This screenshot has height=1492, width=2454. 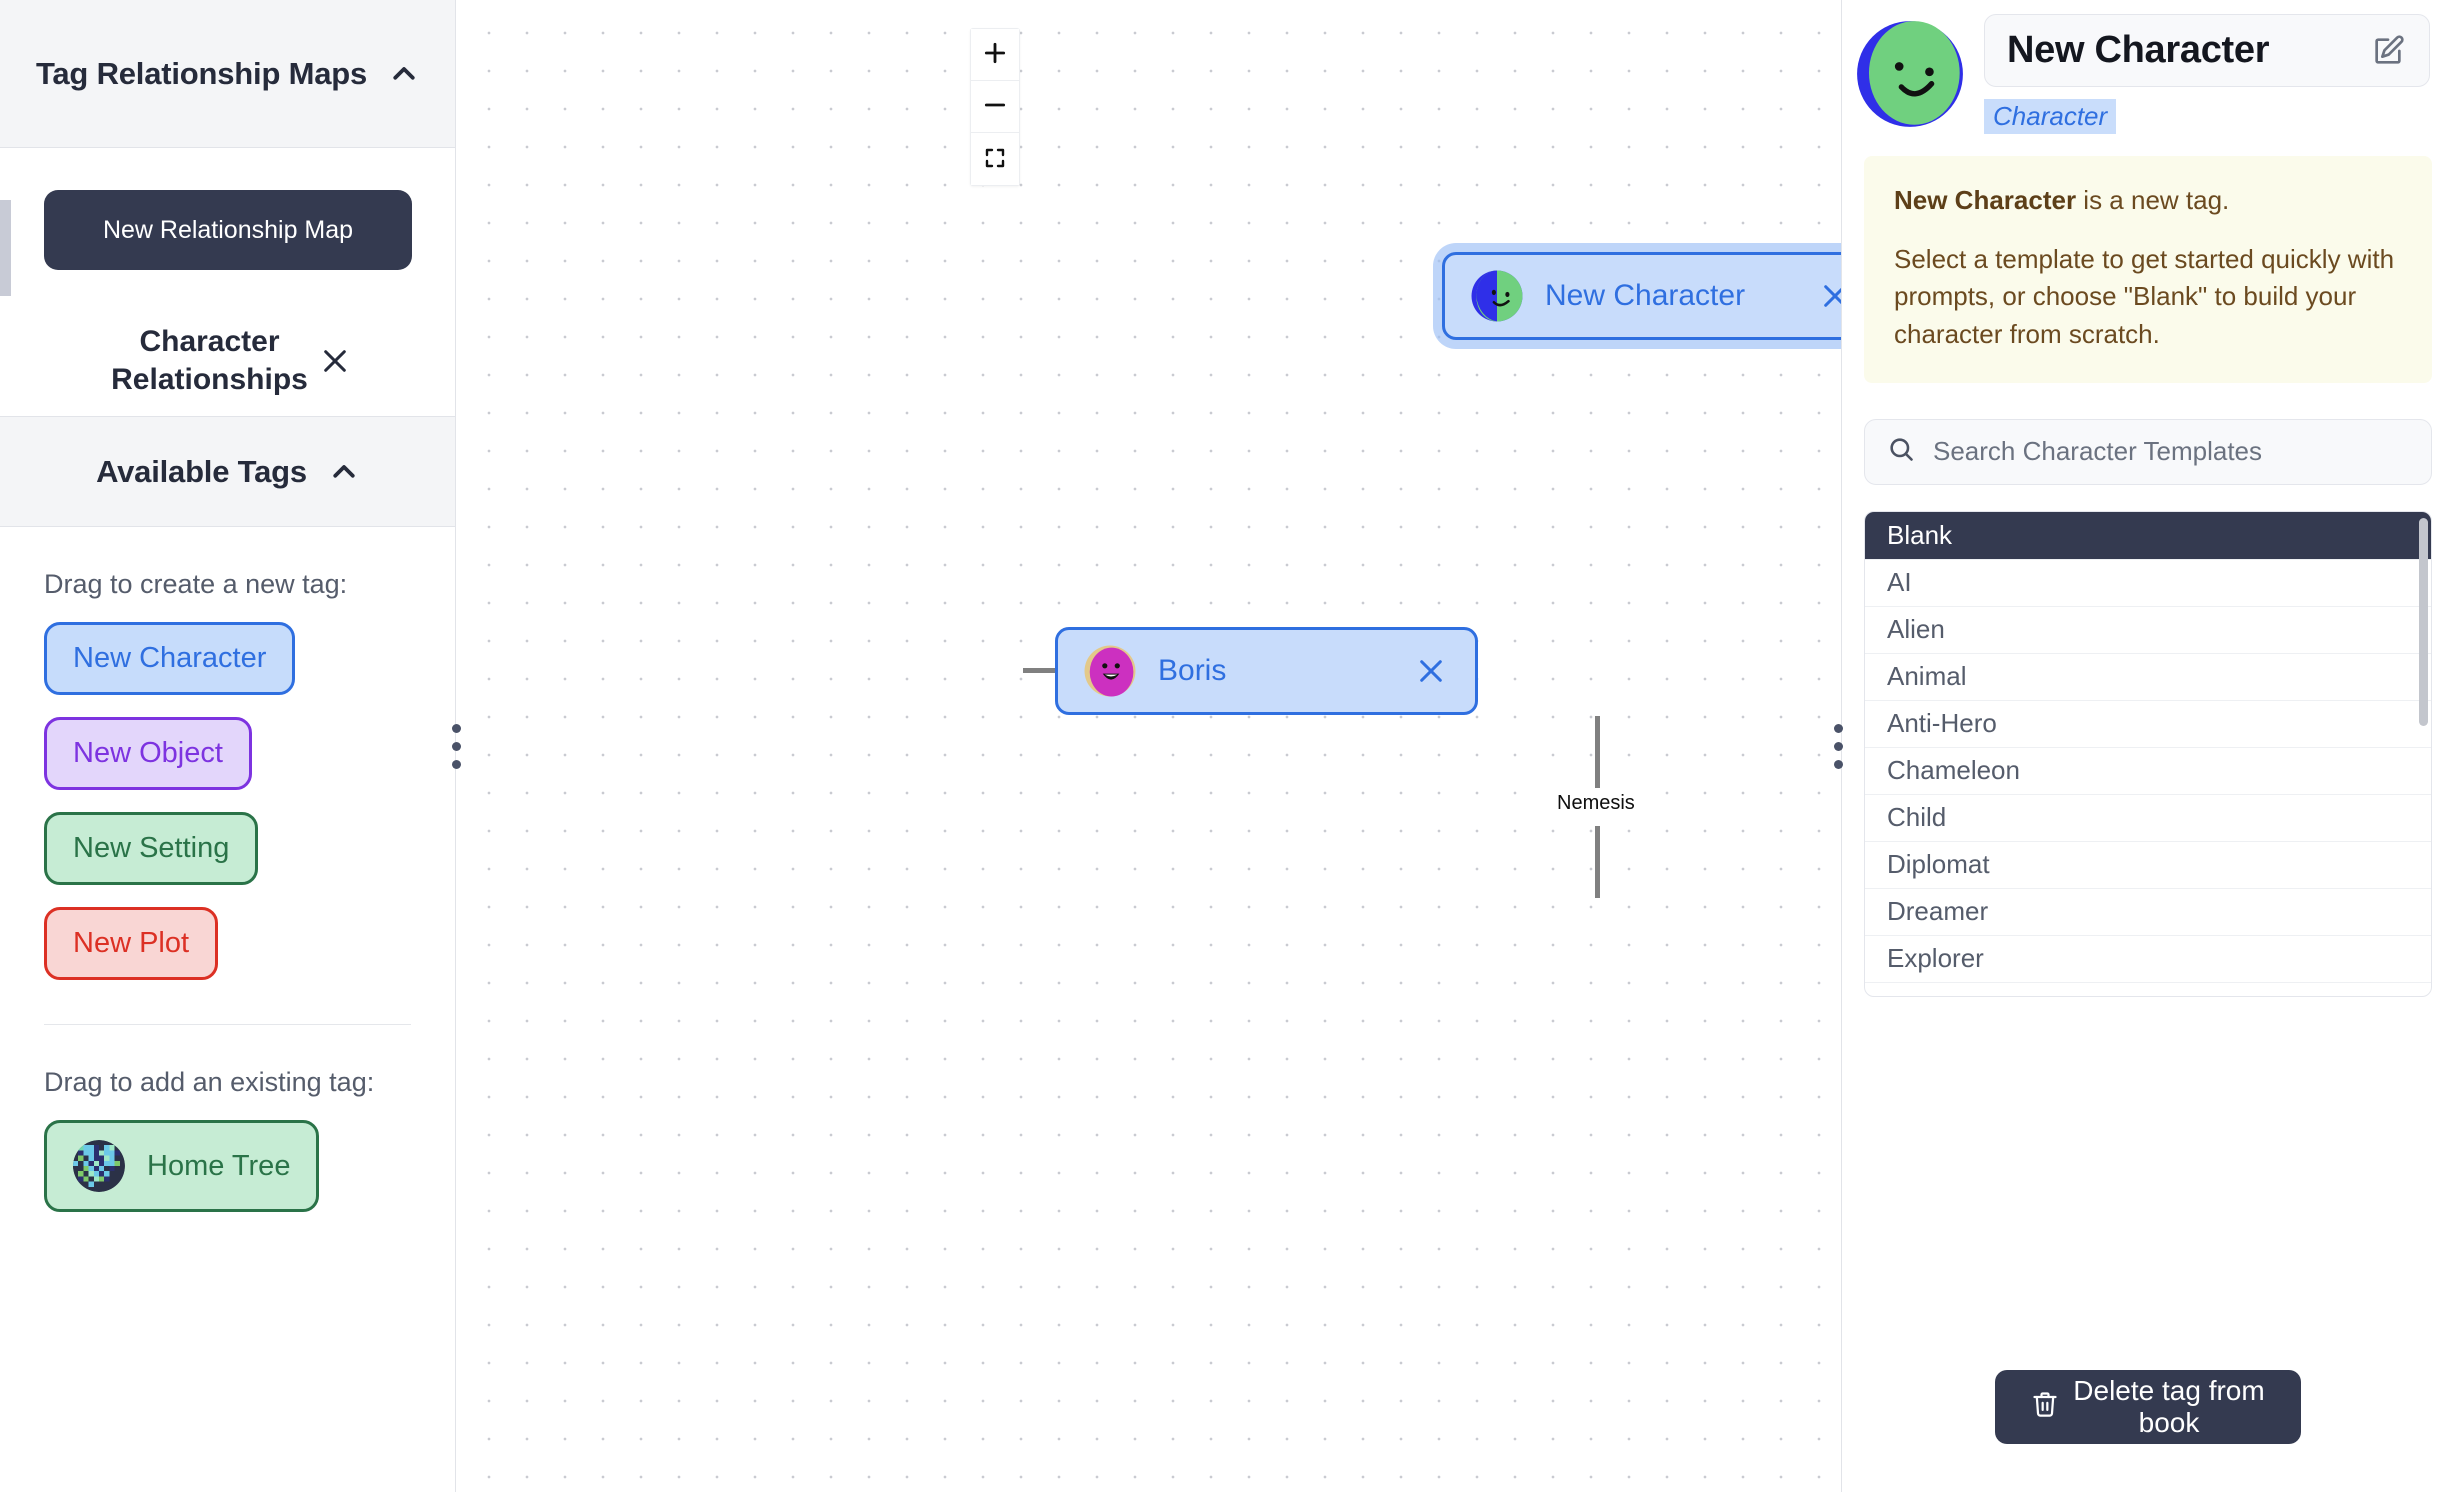 What do you see at coordinates (2423, 755) in the screenshot?
I see `templates-scrollbar` at bounding box center [2423, 755].